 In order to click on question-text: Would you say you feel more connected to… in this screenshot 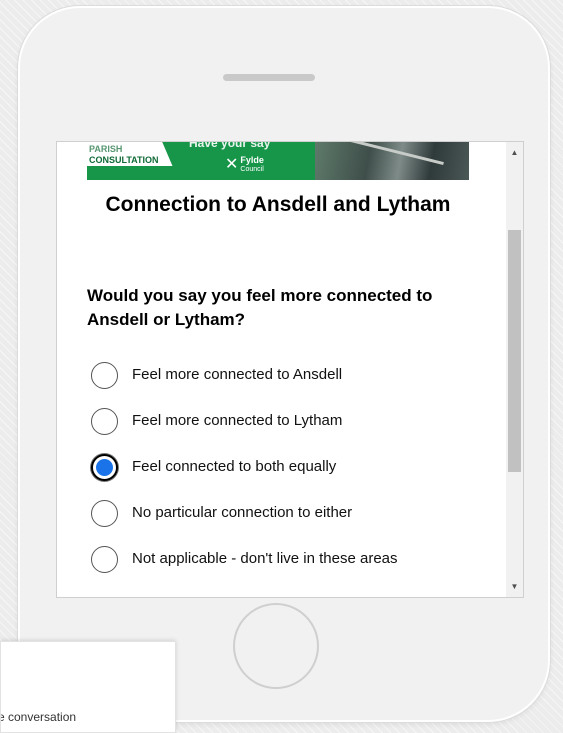, I will do `click(260, 307)`.